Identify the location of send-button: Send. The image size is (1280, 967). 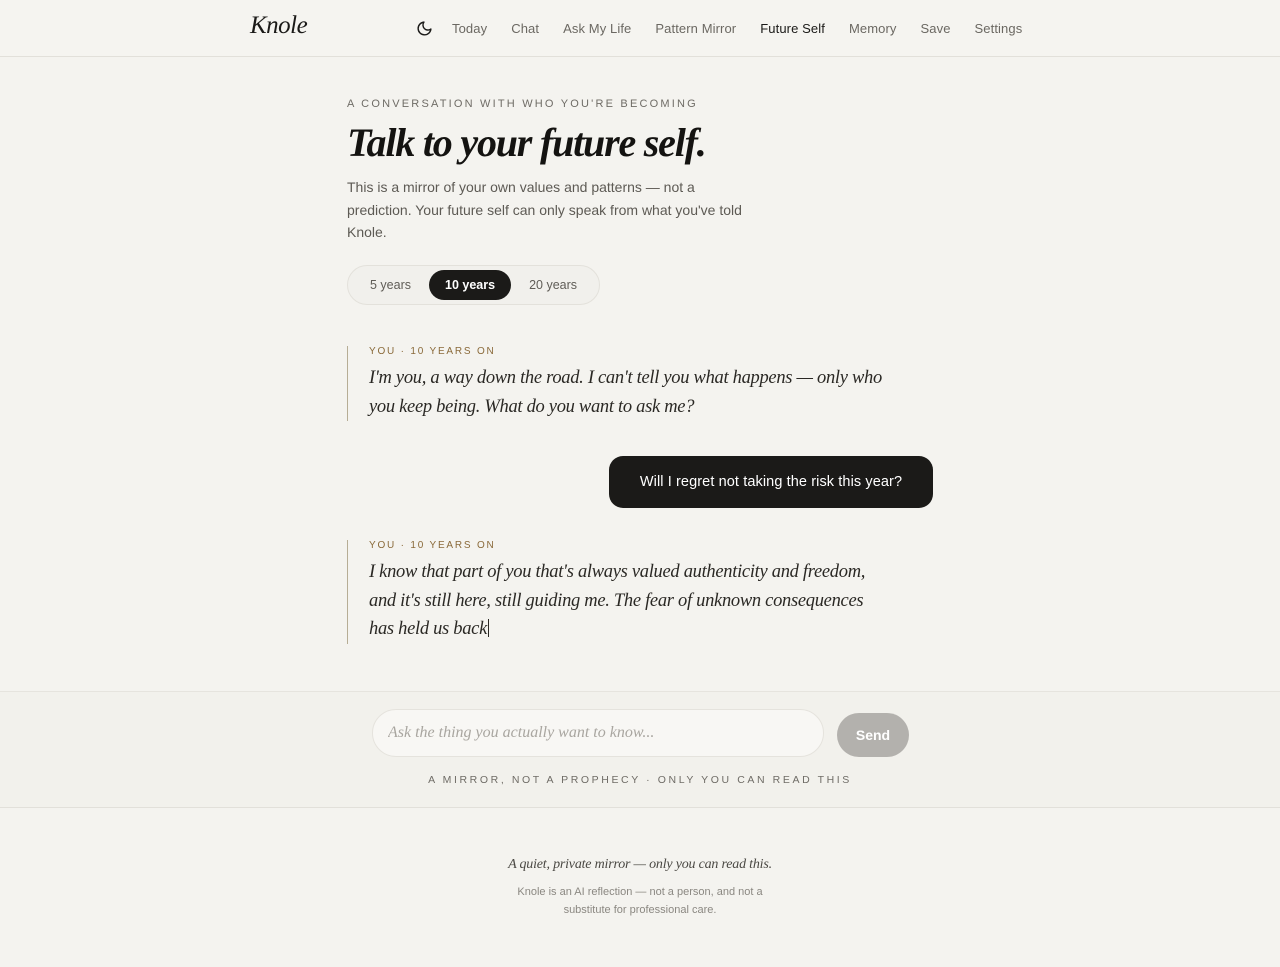
(873, 735).